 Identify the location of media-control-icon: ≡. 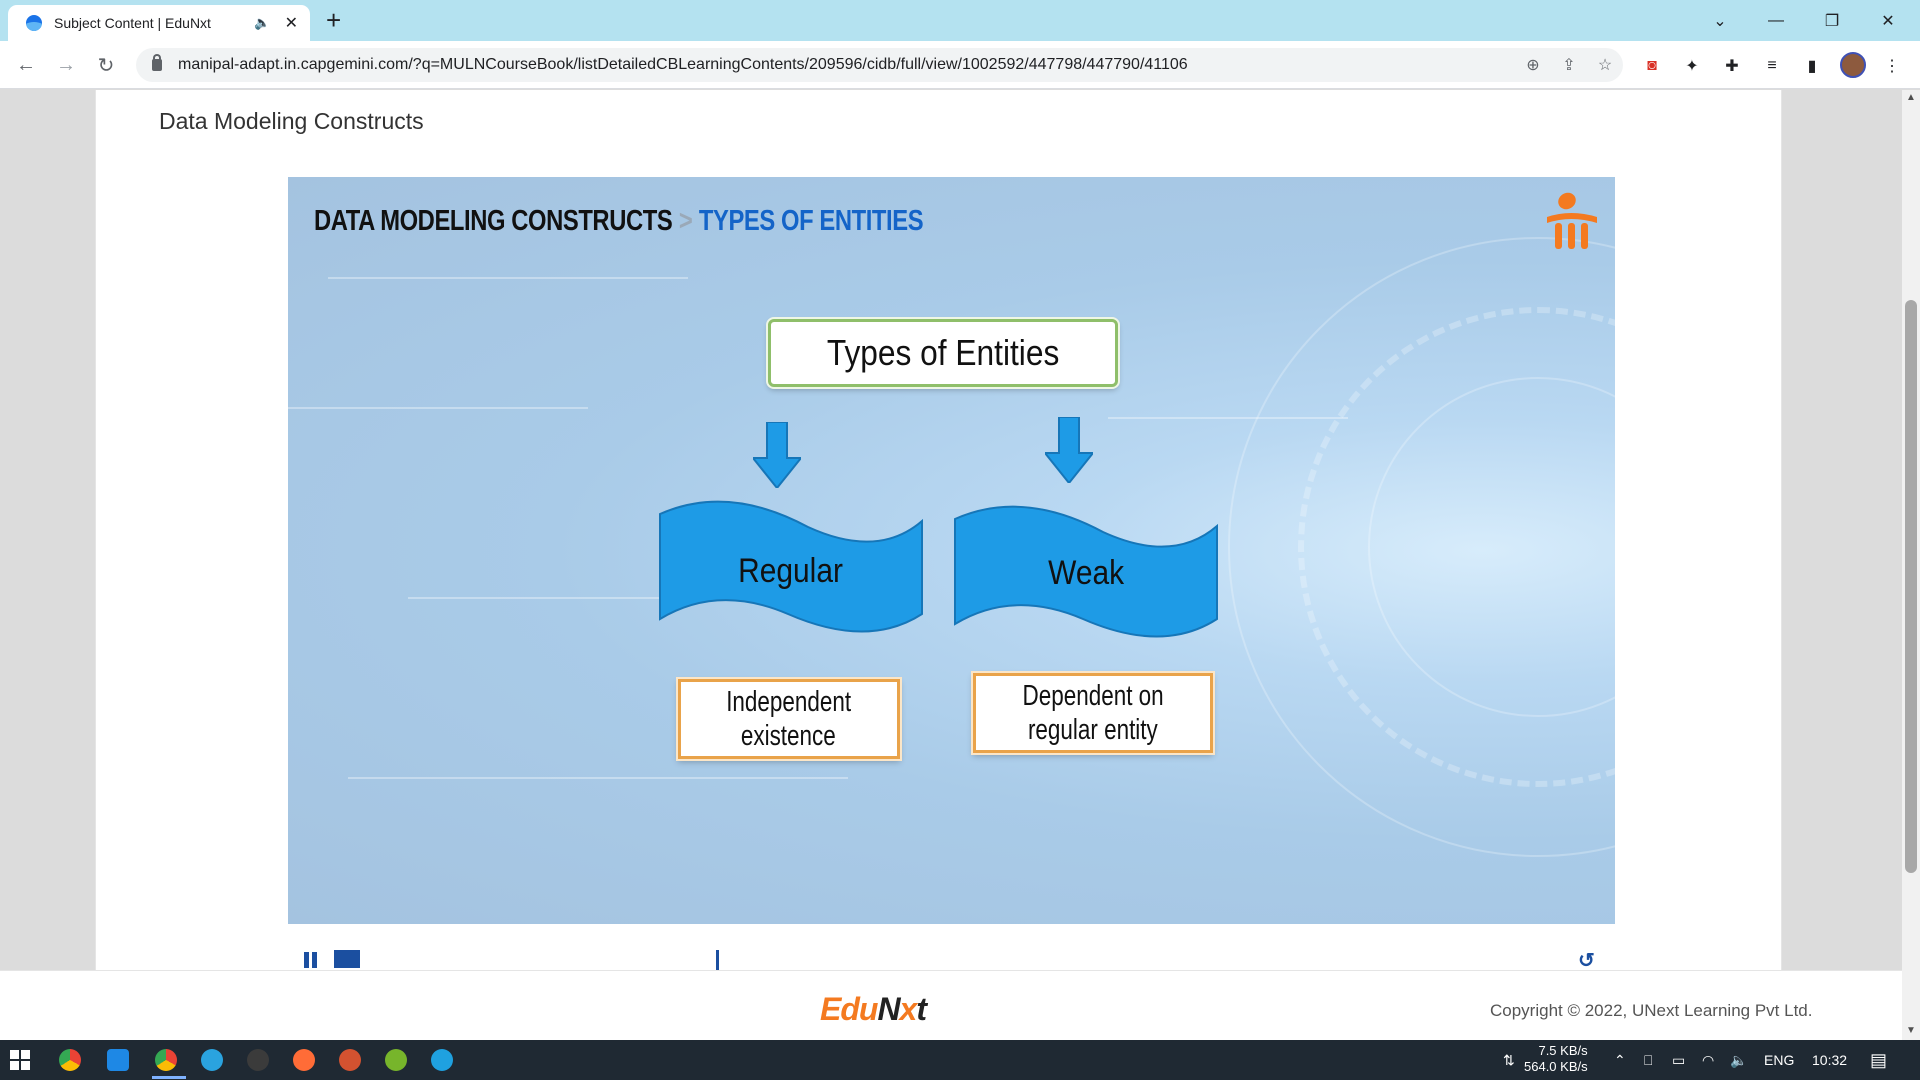
(1772, 66).